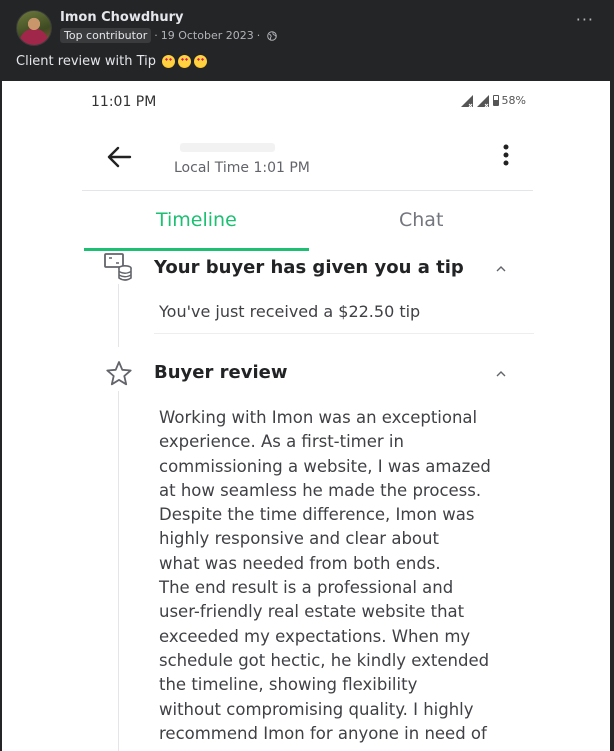  Describe the element at coordinates (207, 35) in the screenshot. I see `post-date: 19 October 2023` at that location.